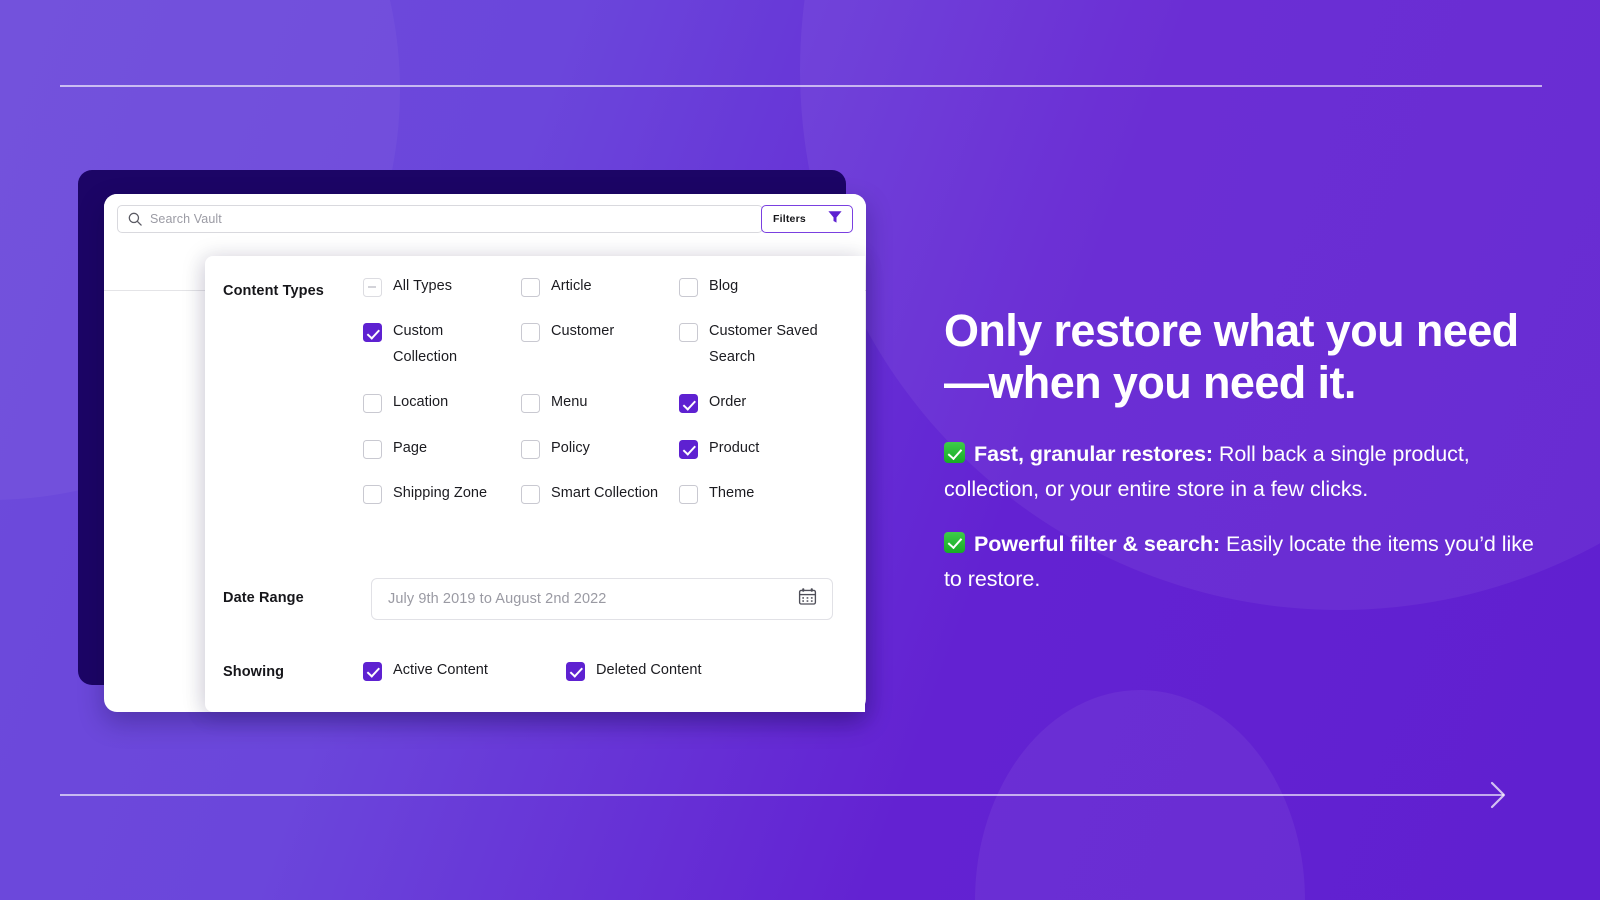 The width and height of the screenshot is (1600, 900). Describe the element at coordinates (421, 402) in the screenshot. I see `content-type-option-label: Location` at that location.